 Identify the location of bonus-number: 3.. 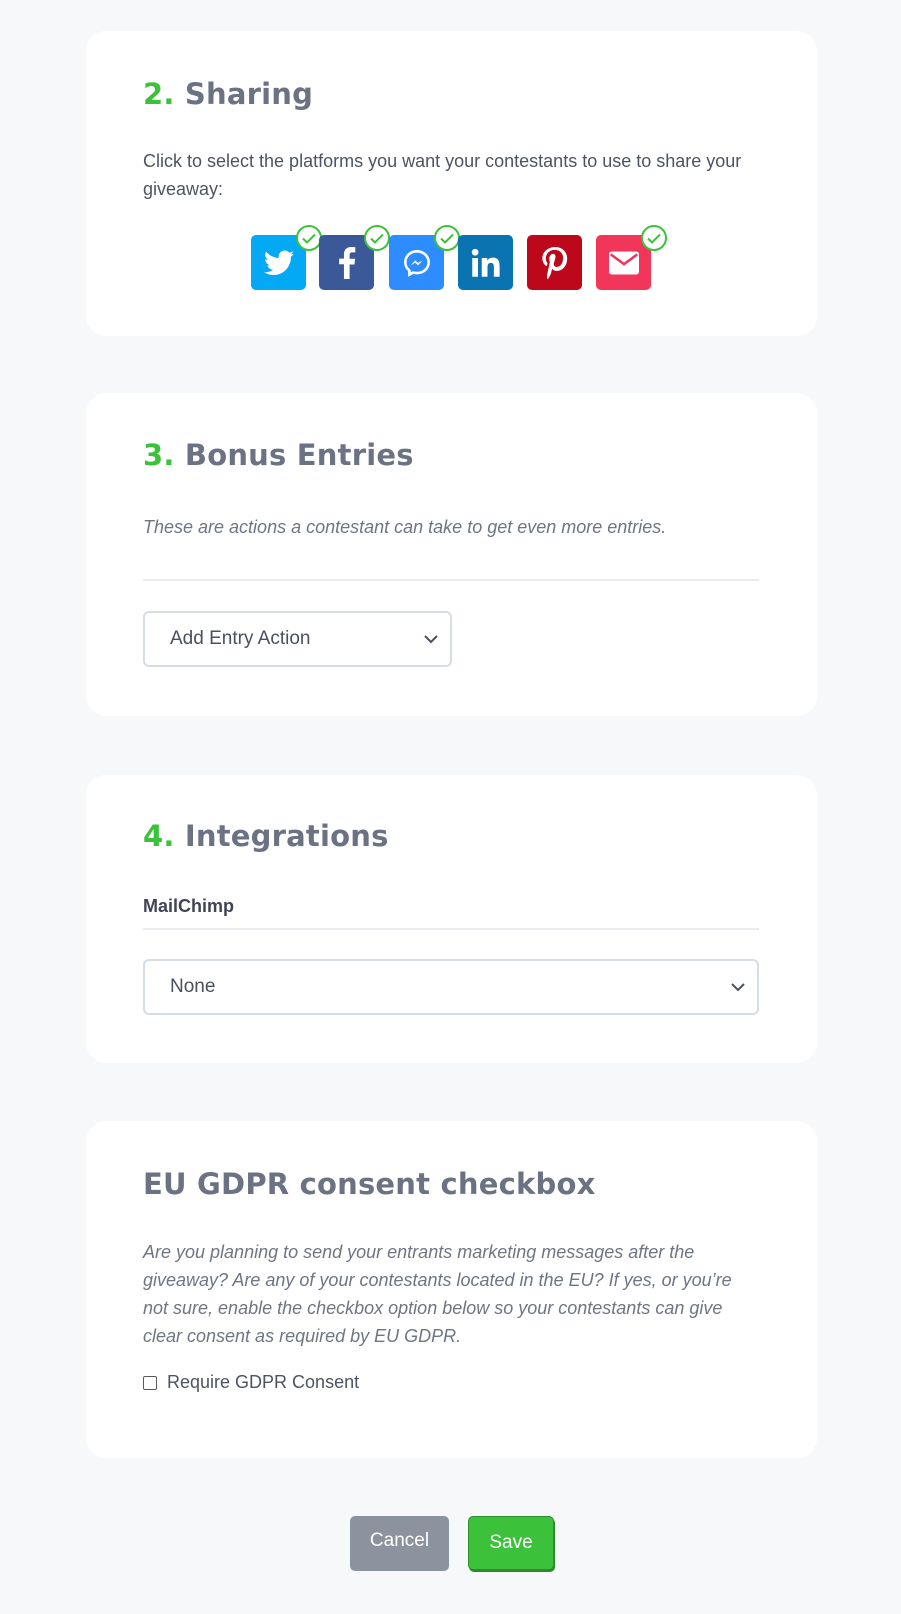
(159, 455).